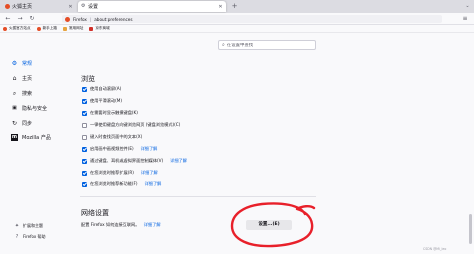 This screenshot has width=474, height=254. What do you see at coordinates (465, 19) in the screenshot?
I see `app-menu-button: ≡` at bounding box center [465, 19].